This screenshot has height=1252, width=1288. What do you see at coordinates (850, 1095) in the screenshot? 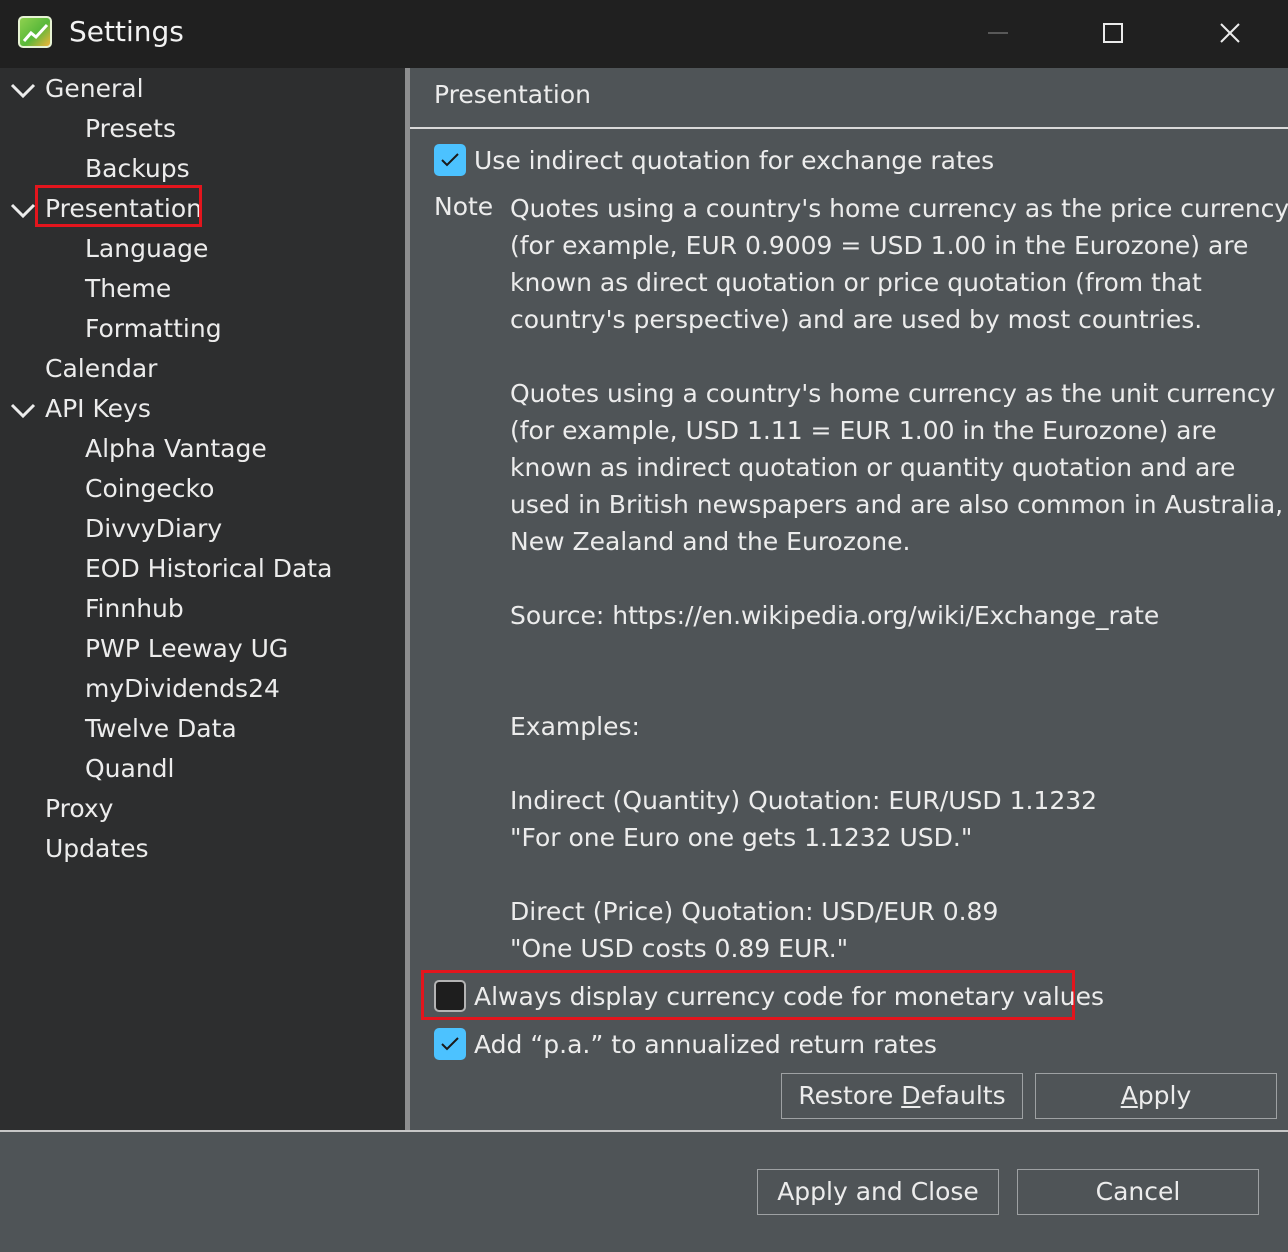
I see `button-label: Restore` at bounding box center [850, 1095].